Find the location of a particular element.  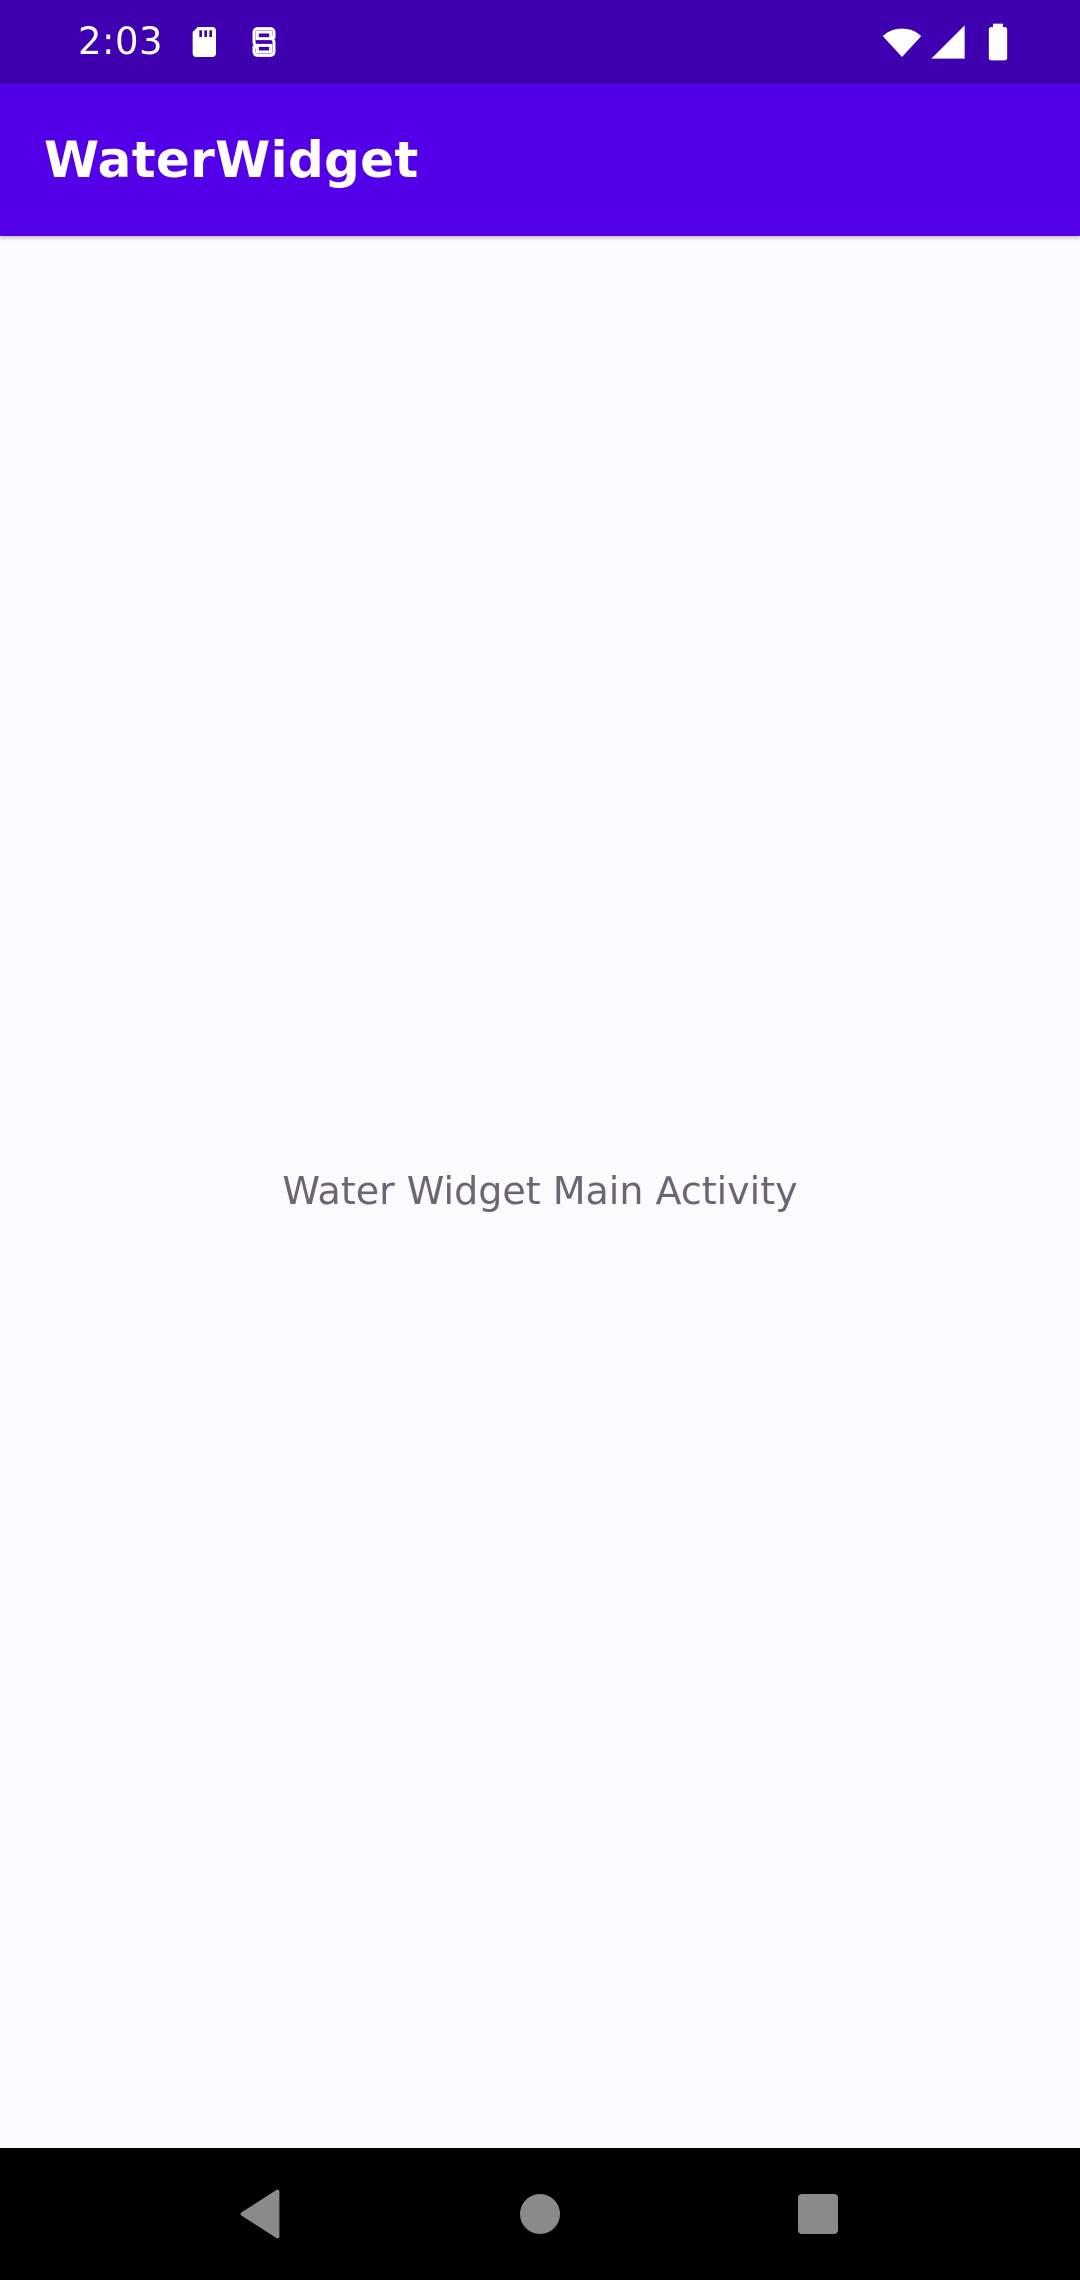

signal-icon is located at coordinates (948, 42).